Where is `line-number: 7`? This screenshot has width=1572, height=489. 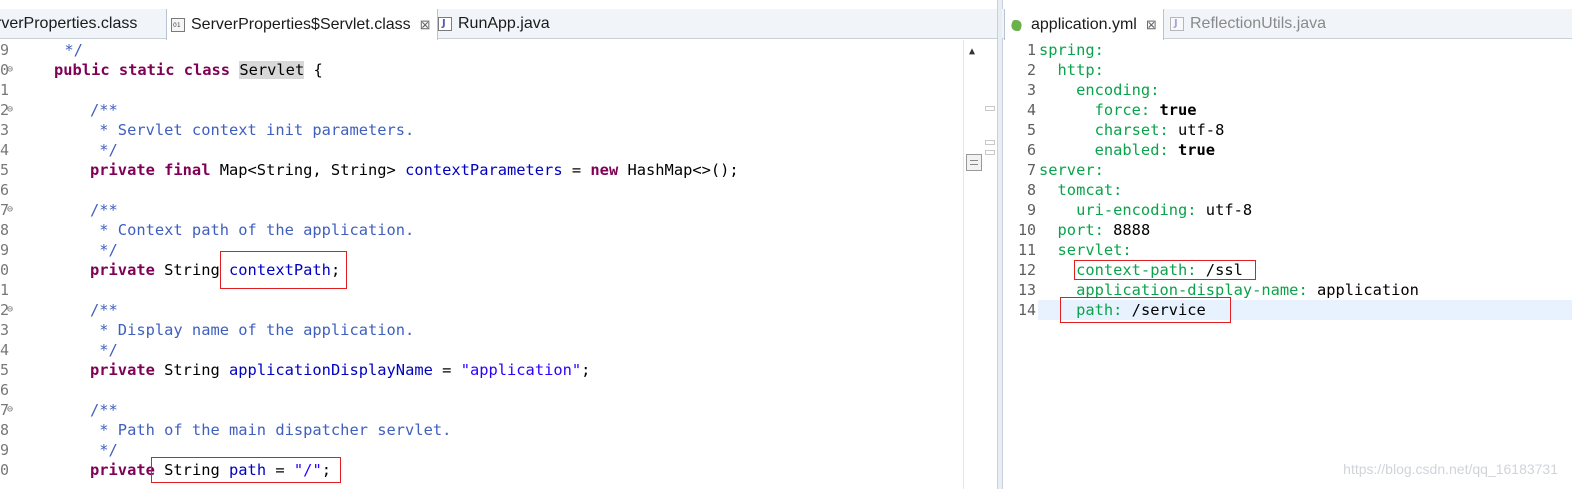 line-number: 7 is located at coordinates (1031, 170).